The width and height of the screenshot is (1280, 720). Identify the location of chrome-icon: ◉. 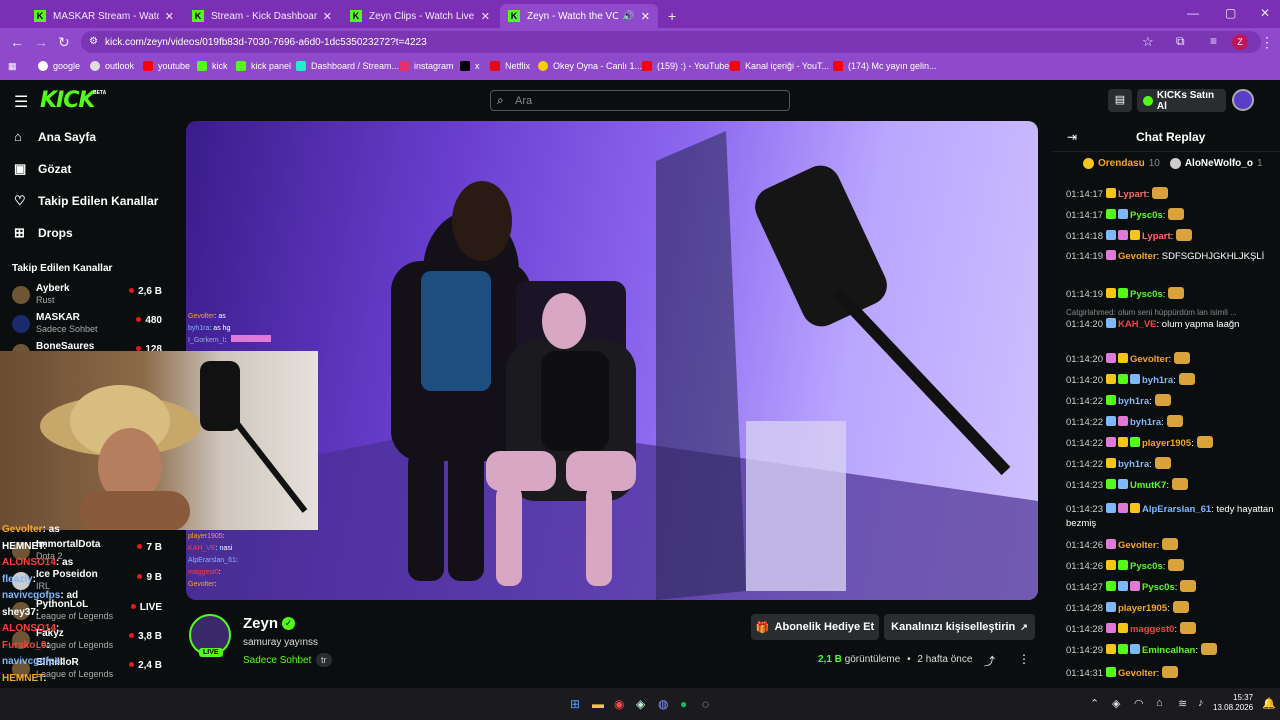
(619, 704).